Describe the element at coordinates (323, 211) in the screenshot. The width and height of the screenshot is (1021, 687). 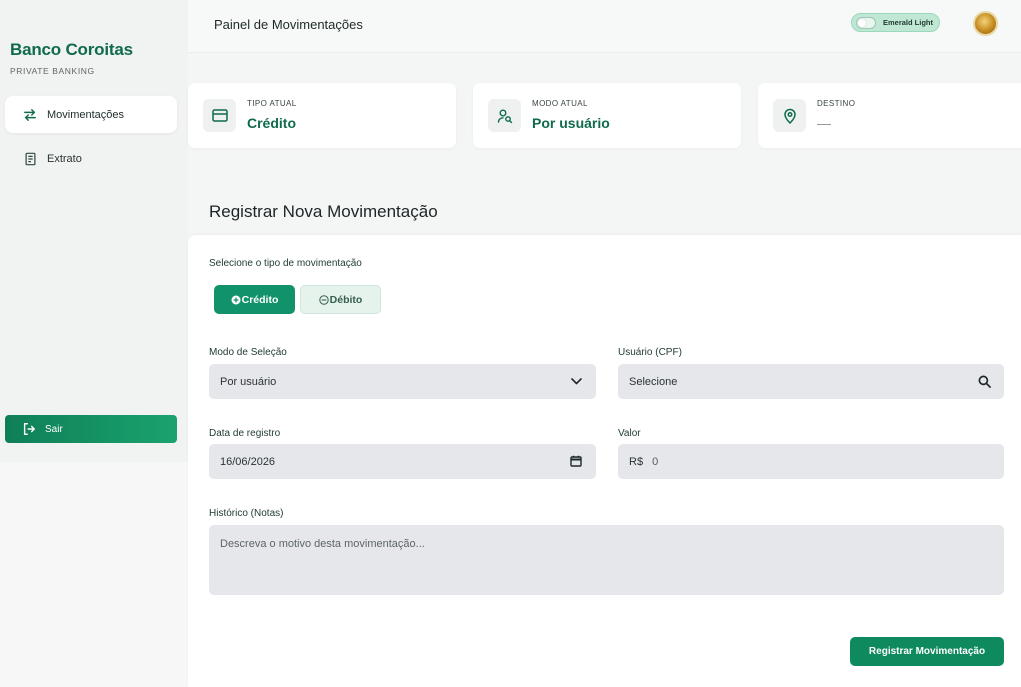
I see `section-title: Registrar Nova Movimentação` at that location.